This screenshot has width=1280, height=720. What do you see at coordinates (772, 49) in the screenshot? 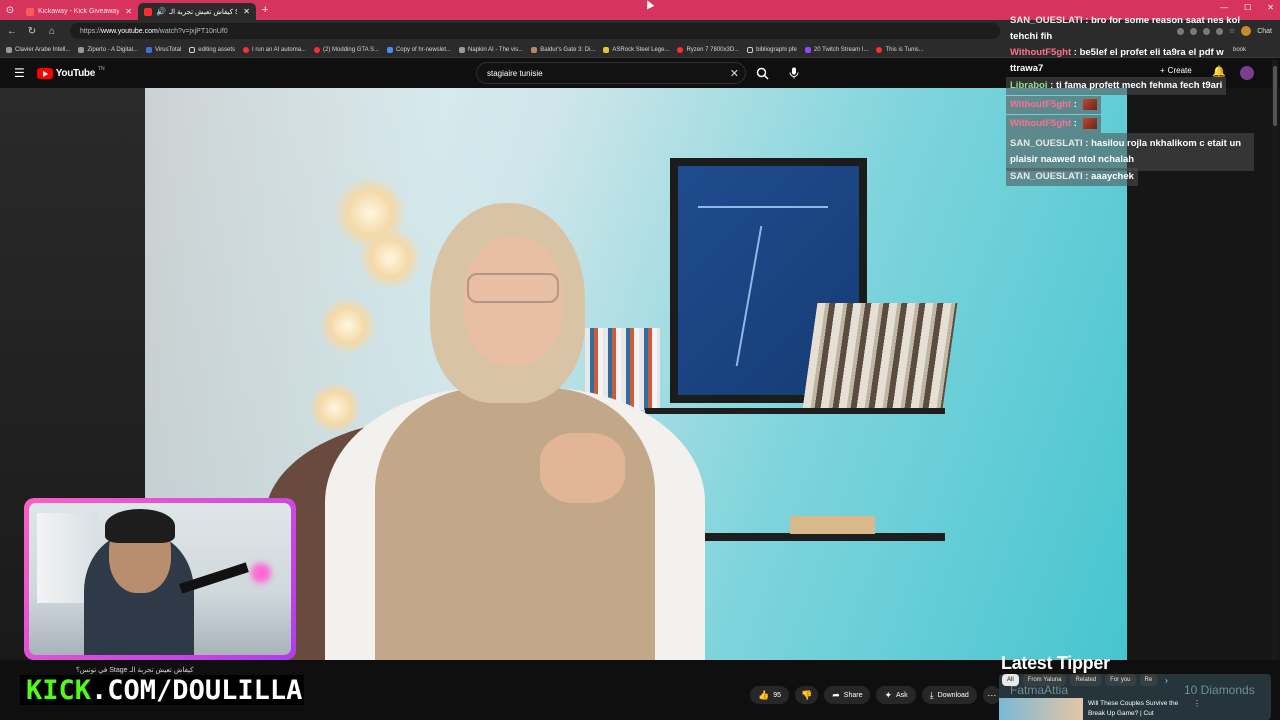
I see `bookmark-folder: bibliographi pfe` at bounding box center [772, 49].